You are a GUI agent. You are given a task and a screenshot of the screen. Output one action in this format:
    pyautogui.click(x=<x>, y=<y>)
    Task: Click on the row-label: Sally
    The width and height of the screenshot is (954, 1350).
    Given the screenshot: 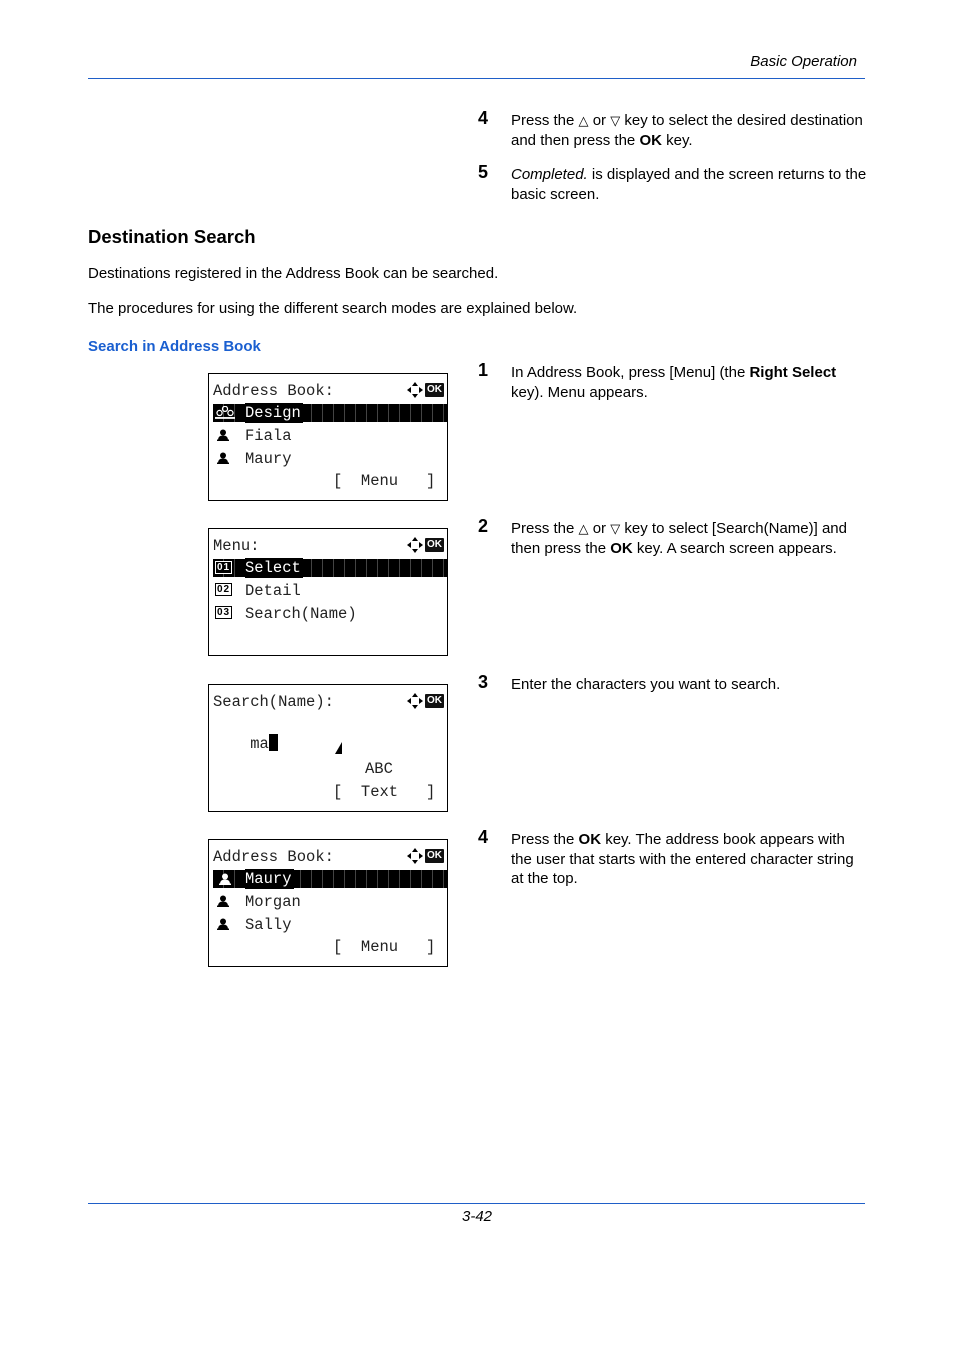 What is the action you would take?
    pyautogui.click(x=268, y=925)
    